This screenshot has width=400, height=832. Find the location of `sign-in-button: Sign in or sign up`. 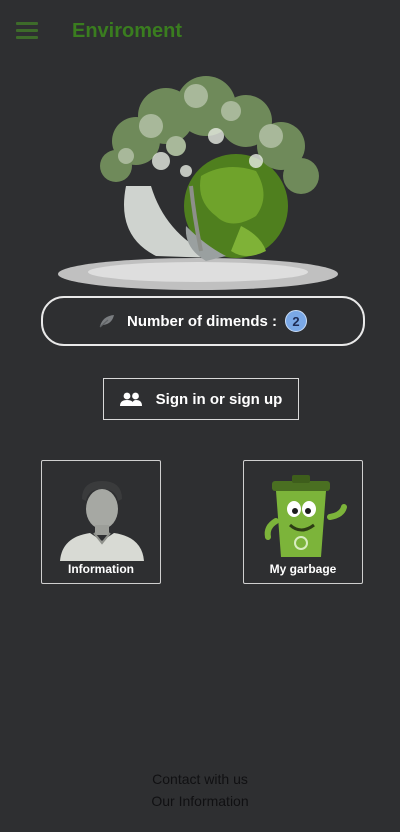

sign-in-button: Sign in or sign up is located at coordinates (201, 399).